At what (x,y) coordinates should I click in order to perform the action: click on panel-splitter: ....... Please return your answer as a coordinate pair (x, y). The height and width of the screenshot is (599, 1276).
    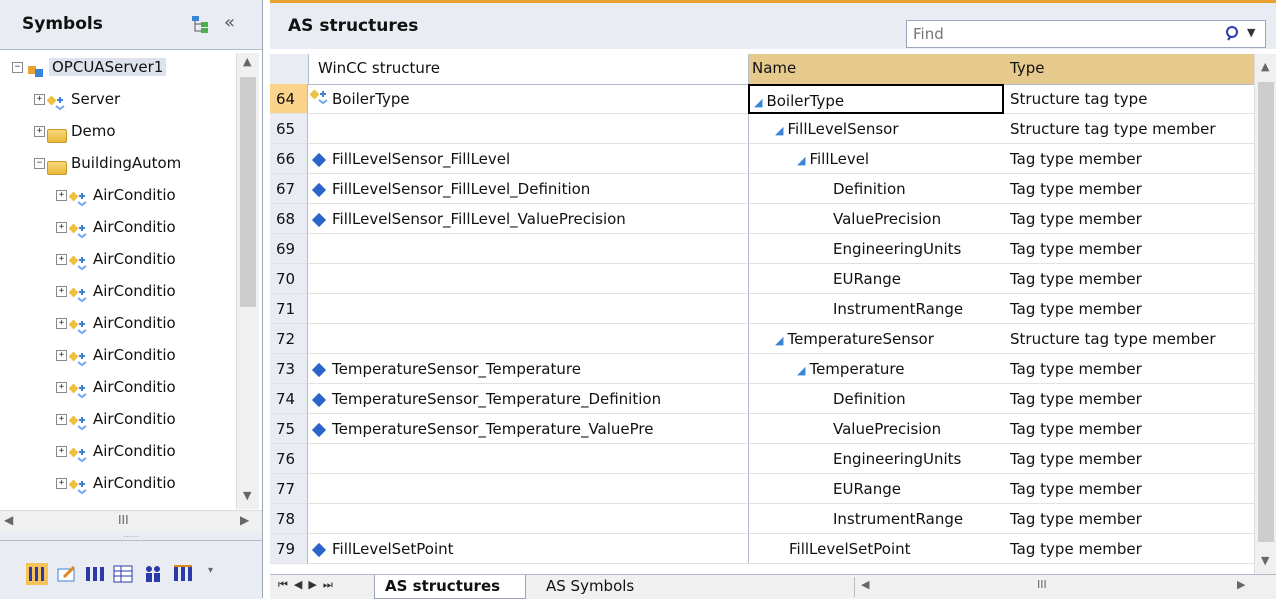
    Looking at the image, I should click on (131, 535).